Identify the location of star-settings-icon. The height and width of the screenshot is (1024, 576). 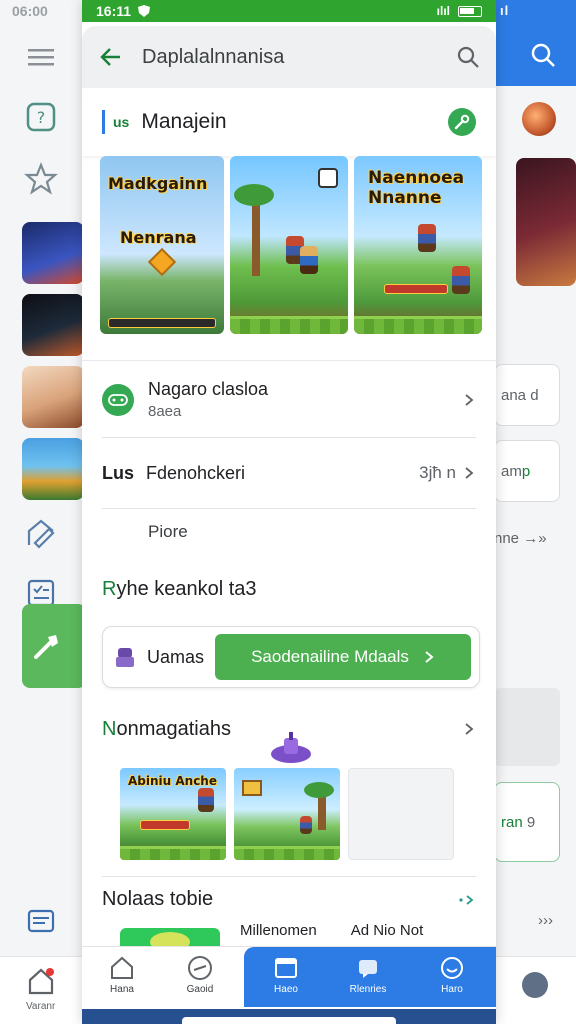
(41, 179).